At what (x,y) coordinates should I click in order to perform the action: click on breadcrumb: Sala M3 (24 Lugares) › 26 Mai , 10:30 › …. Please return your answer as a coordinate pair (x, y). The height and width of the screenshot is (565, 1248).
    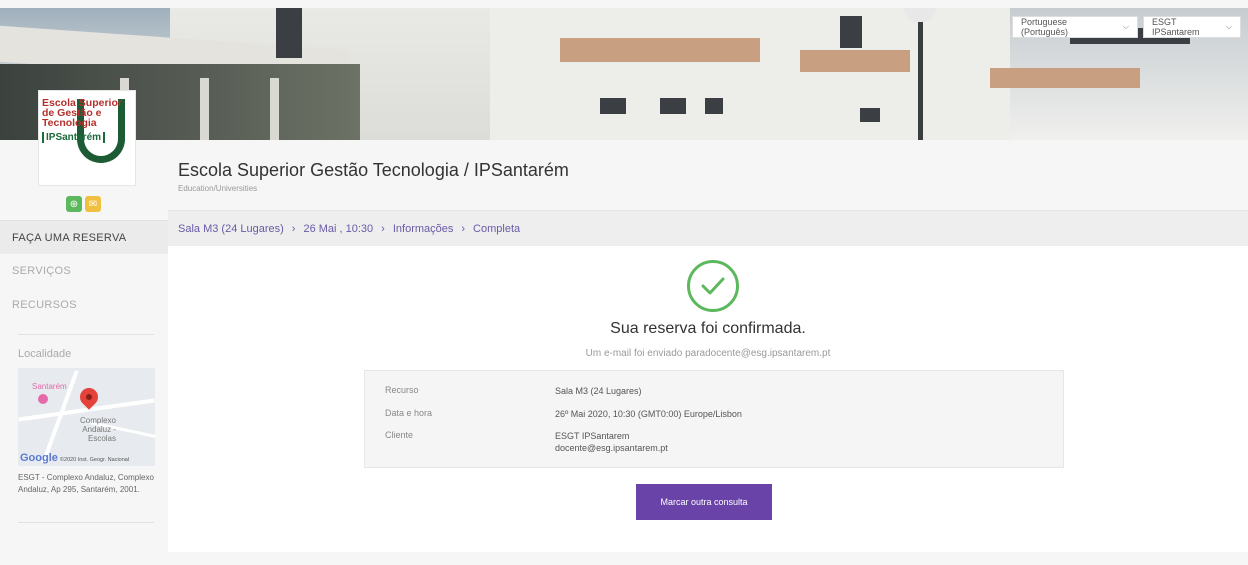
    Looking at the image, I should click on (708, 228).